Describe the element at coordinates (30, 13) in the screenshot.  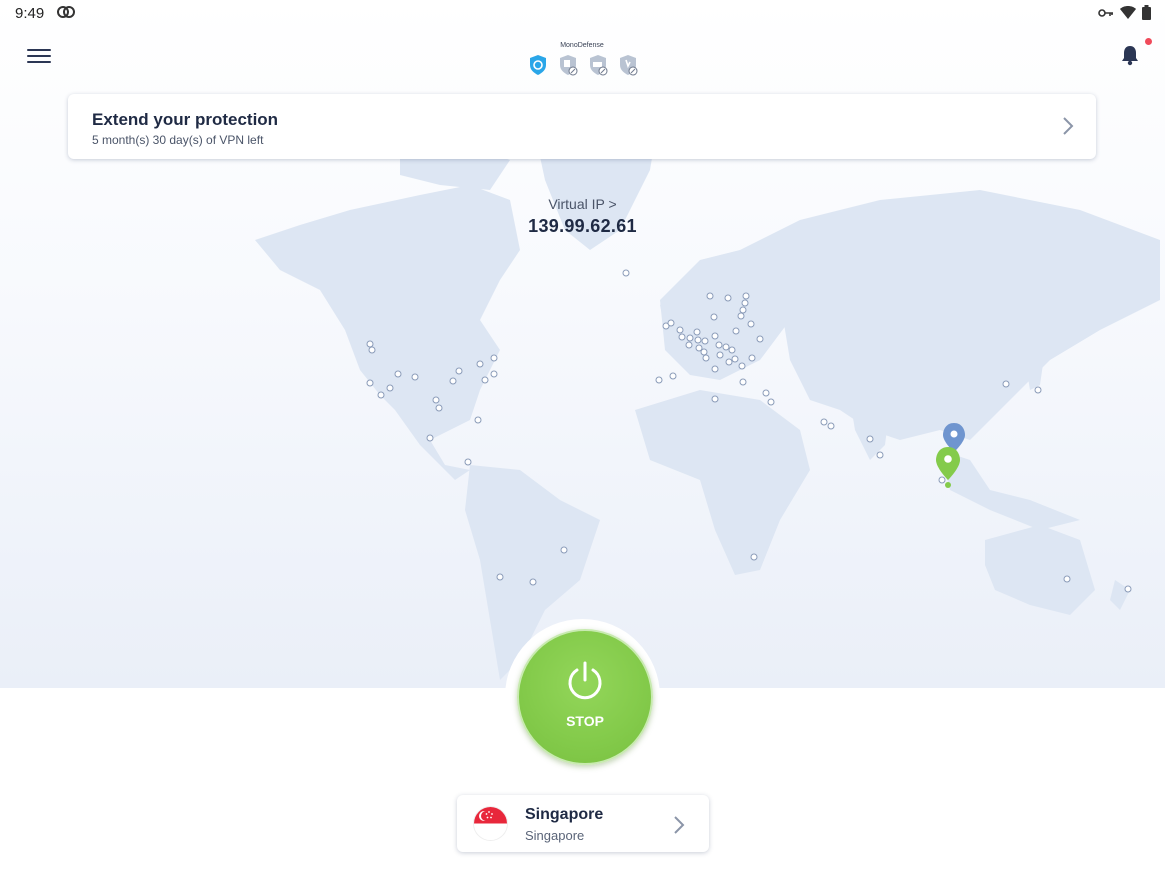
I see `status-time: 9:49` at that location.